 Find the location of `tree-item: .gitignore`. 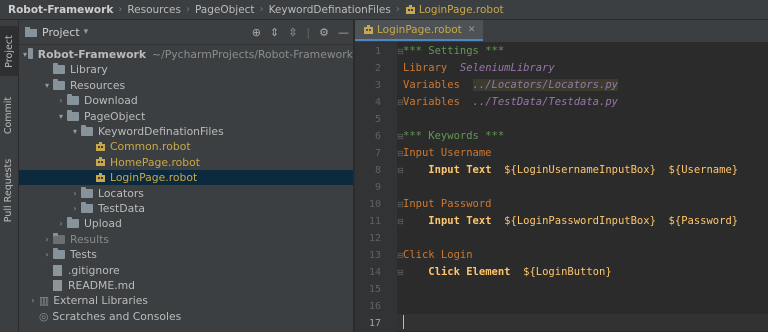

tree-item: .gitignore is located at coordinates (186, 270).